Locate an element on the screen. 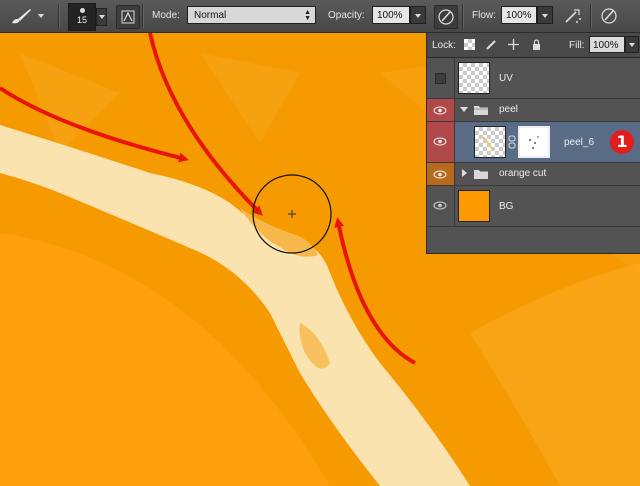 Image resolution: width=640 pixels, height=486 pixels. airbrush-icon is located at coordinates (573, 16).